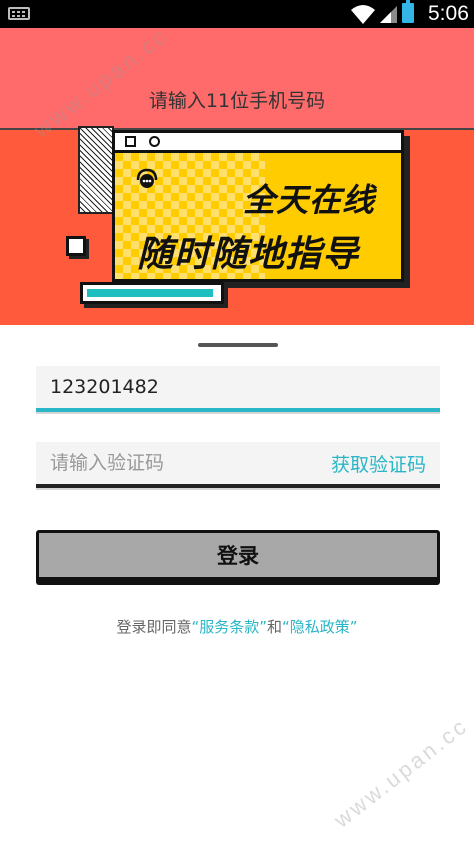 This screenshot has width=474, height=853. I want to click on slogan-card: 全天在线 随时随地指导, so click(258, 206).